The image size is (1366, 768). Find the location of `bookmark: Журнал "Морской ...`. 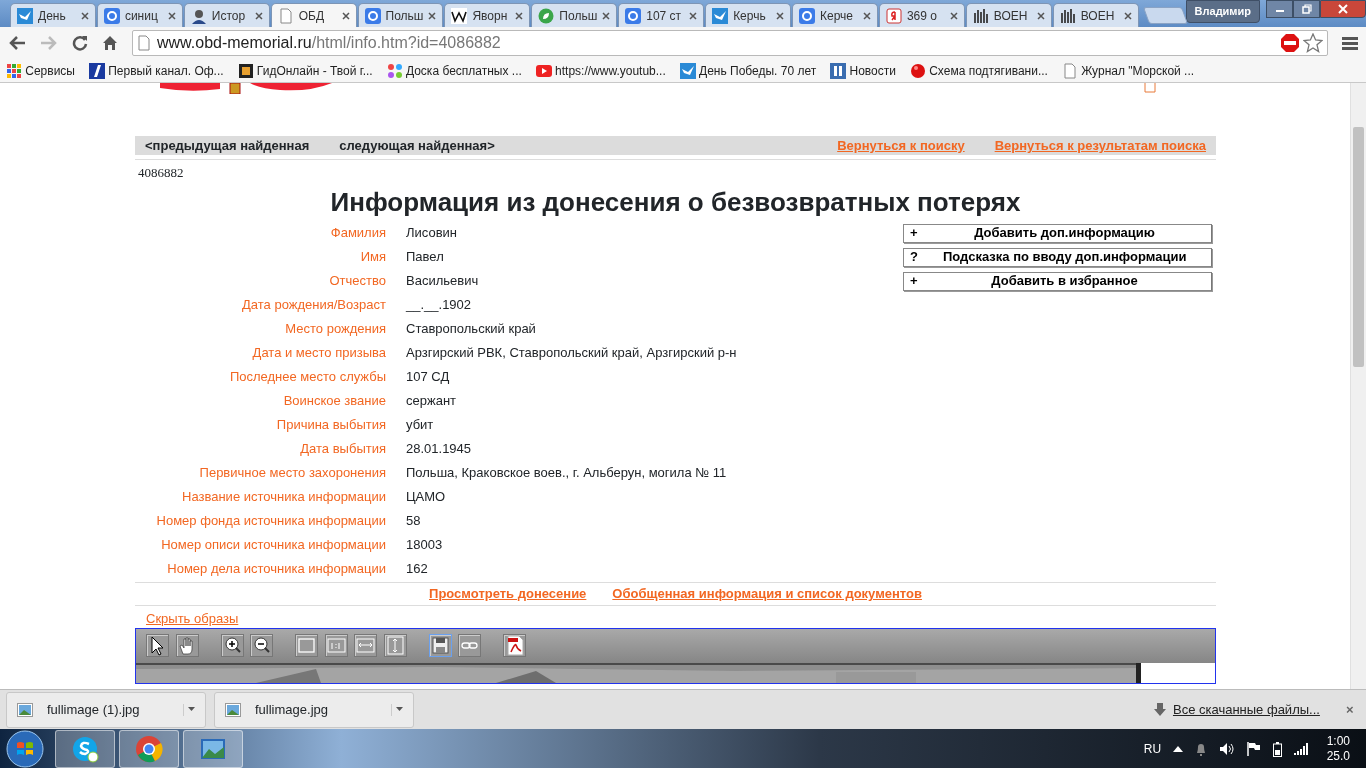

bookmark: Журнал "Морской ... is located at coordinates (1128, 70).